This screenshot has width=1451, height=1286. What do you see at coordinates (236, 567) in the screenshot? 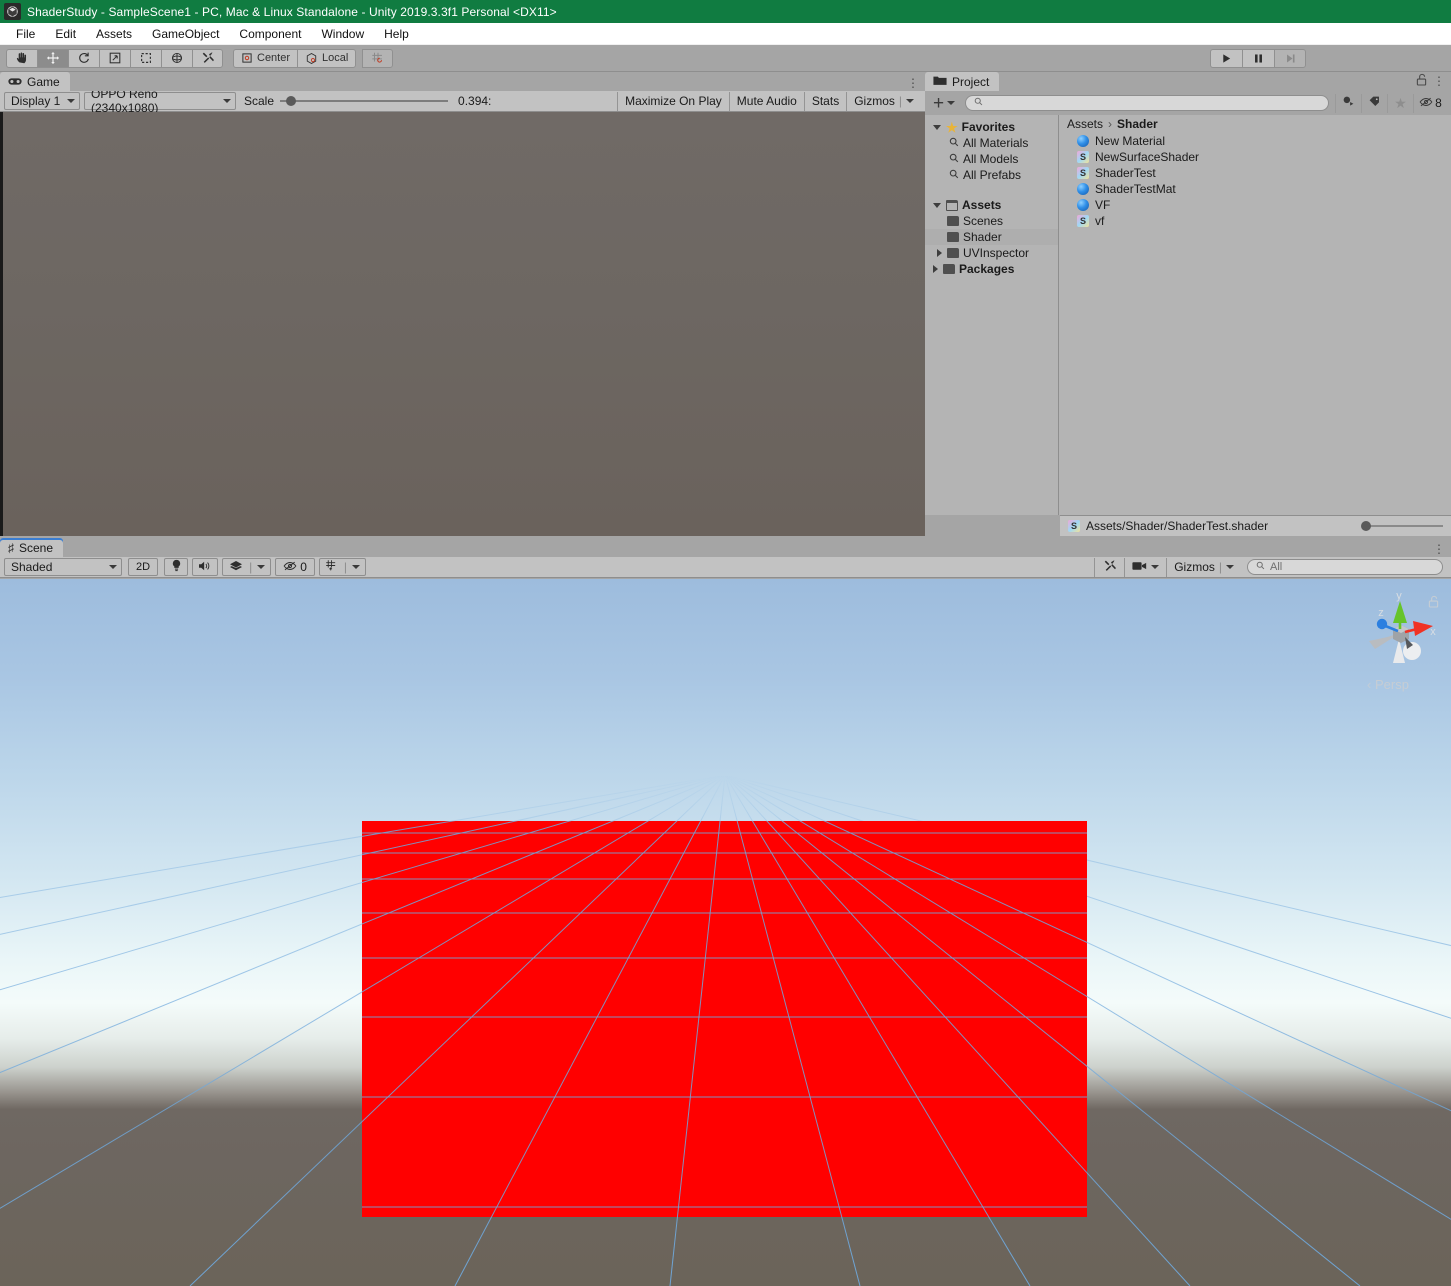
I see `effects-toggle-button` at bounding box center [236, 567].